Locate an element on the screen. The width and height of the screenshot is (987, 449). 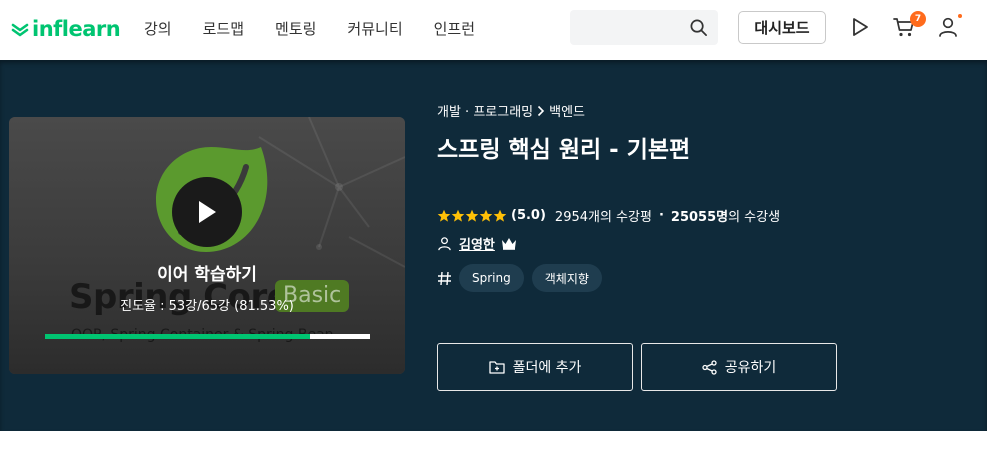
chevron-right-icon is located at coordinates (541, 110).